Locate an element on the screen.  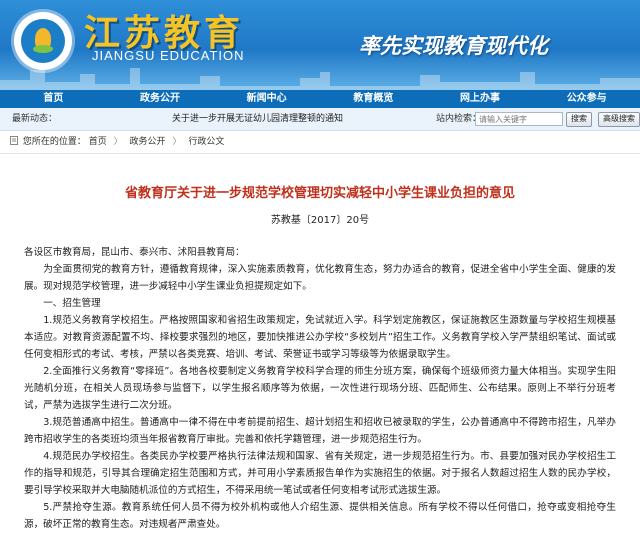
banner-slogan: 率先实现教育现代化 is located at coordinates (453, 46).